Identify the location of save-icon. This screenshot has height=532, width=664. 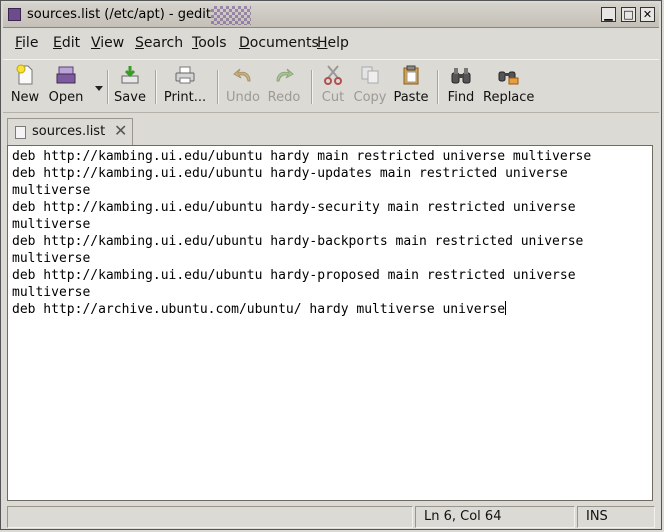
(130, 75).